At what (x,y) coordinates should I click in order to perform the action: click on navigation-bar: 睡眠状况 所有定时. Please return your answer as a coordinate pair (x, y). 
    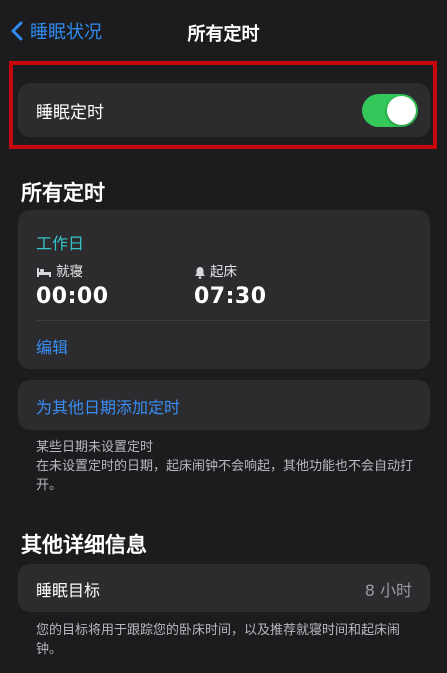
    Looking at the image, I should click on (223, 31).